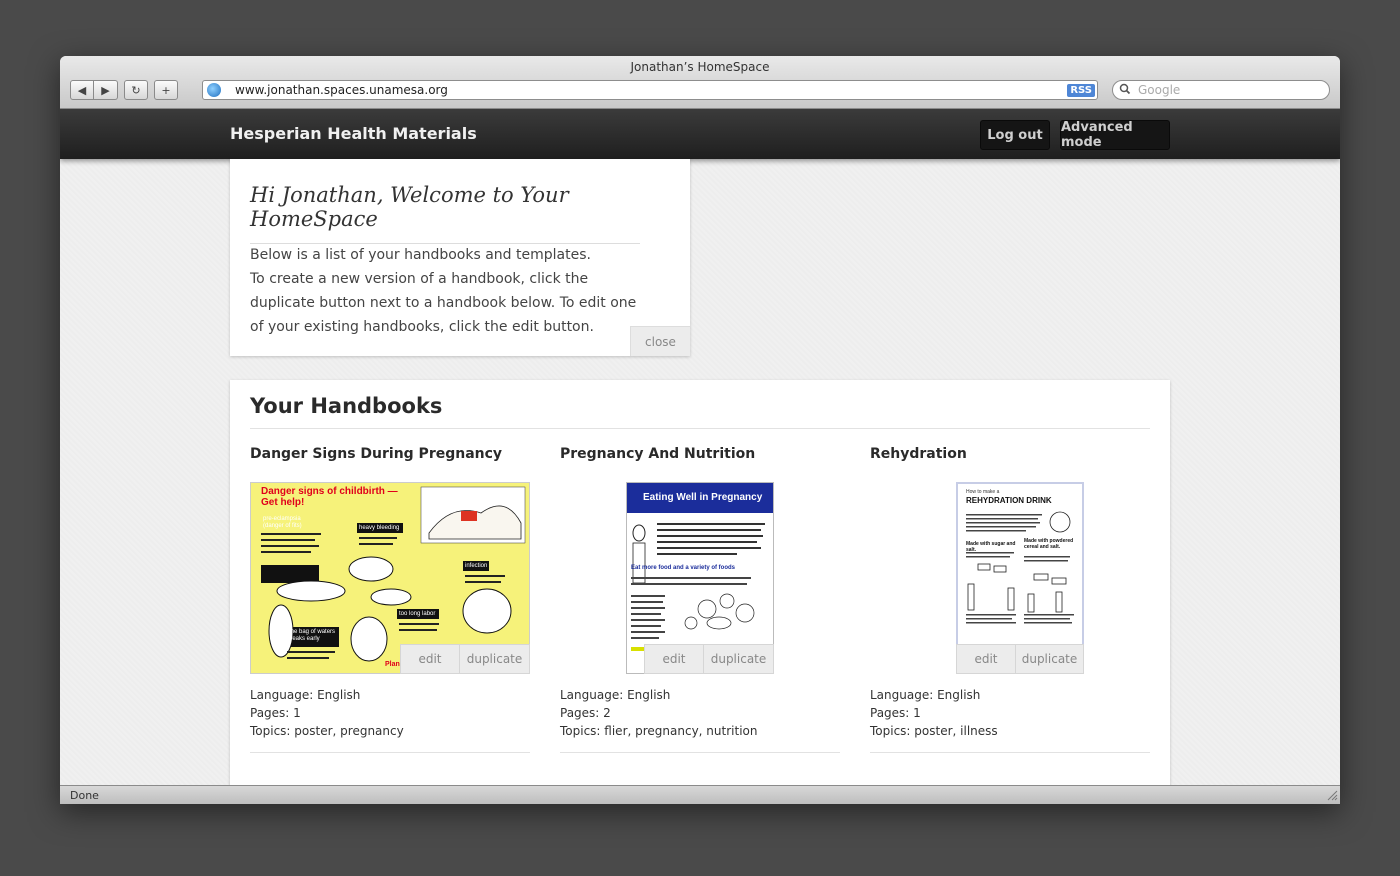 The width and height of the screenshot is (1400, 876). What do you see at coordinates (660, 341) in the screenshot?
I see `close-button: close` at bounding box center [660, 341].